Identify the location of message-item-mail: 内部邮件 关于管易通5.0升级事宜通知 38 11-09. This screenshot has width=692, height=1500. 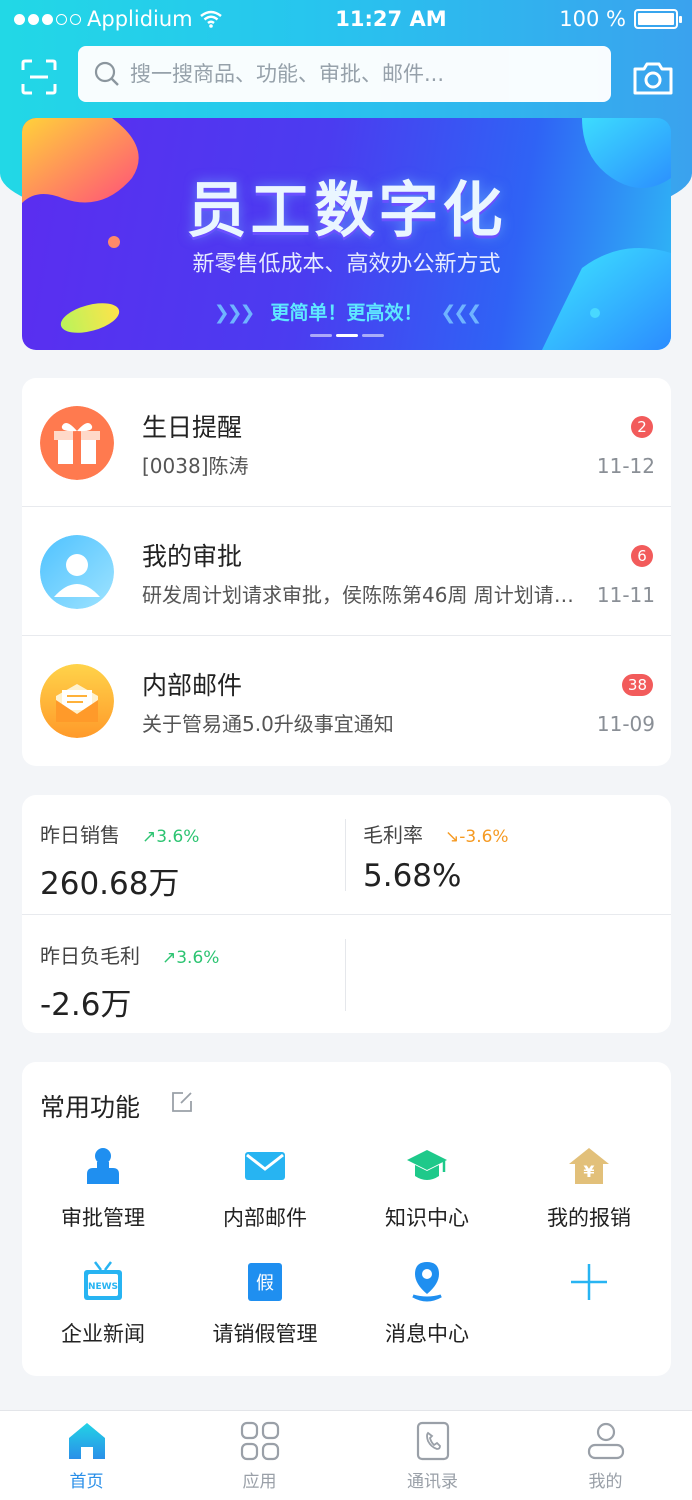
(346, 700).